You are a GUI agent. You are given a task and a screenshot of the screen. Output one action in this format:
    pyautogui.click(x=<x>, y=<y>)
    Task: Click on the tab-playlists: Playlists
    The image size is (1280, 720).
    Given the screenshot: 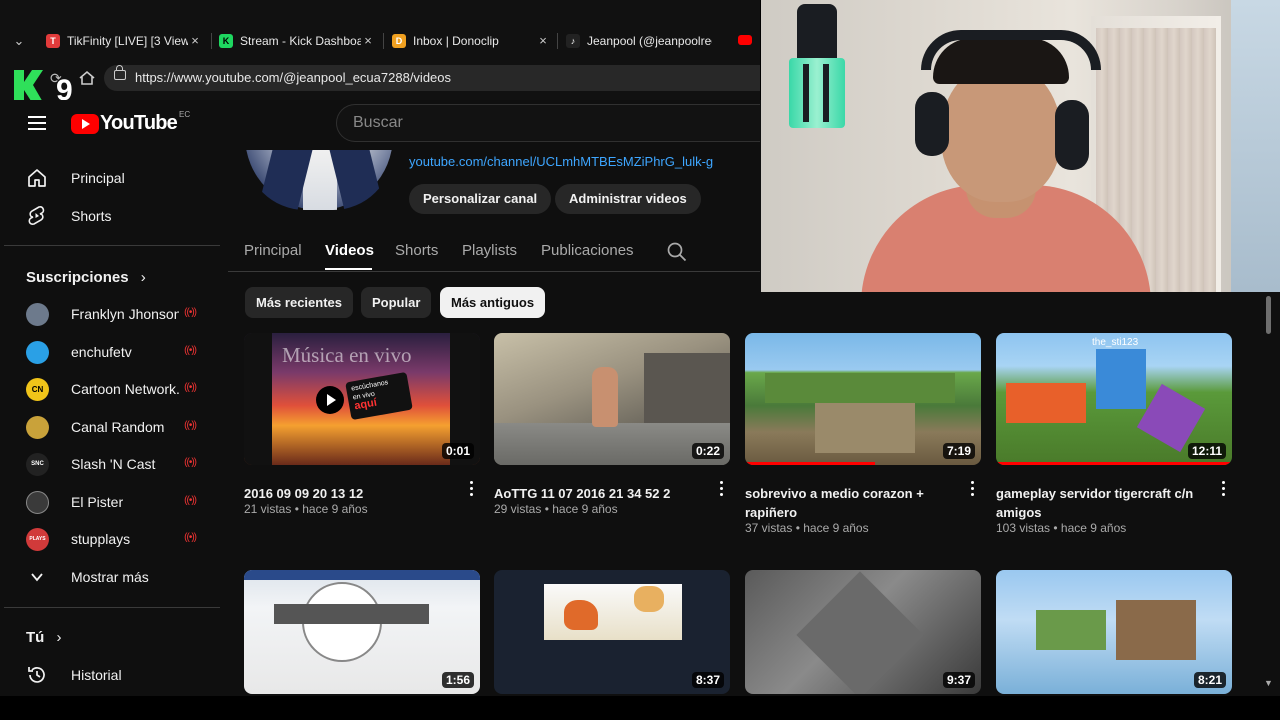 What is the action you would take?
    pyautogui.click(x=489, y=250)
    